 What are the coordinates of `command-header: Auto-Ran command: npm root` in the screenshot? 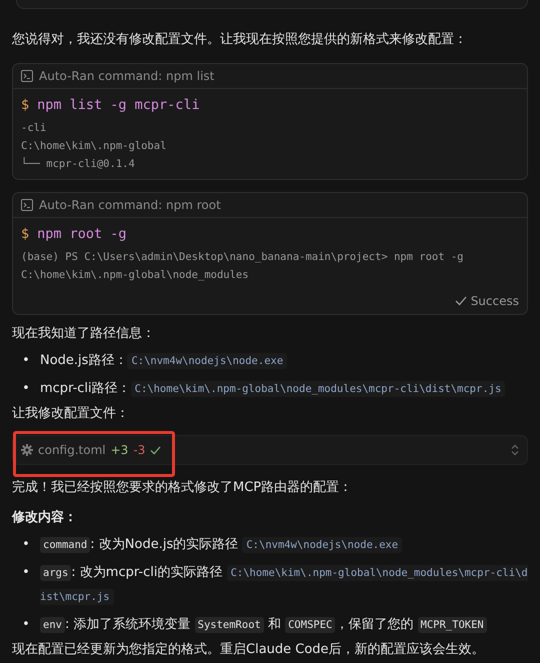 It's located at (130, 205).